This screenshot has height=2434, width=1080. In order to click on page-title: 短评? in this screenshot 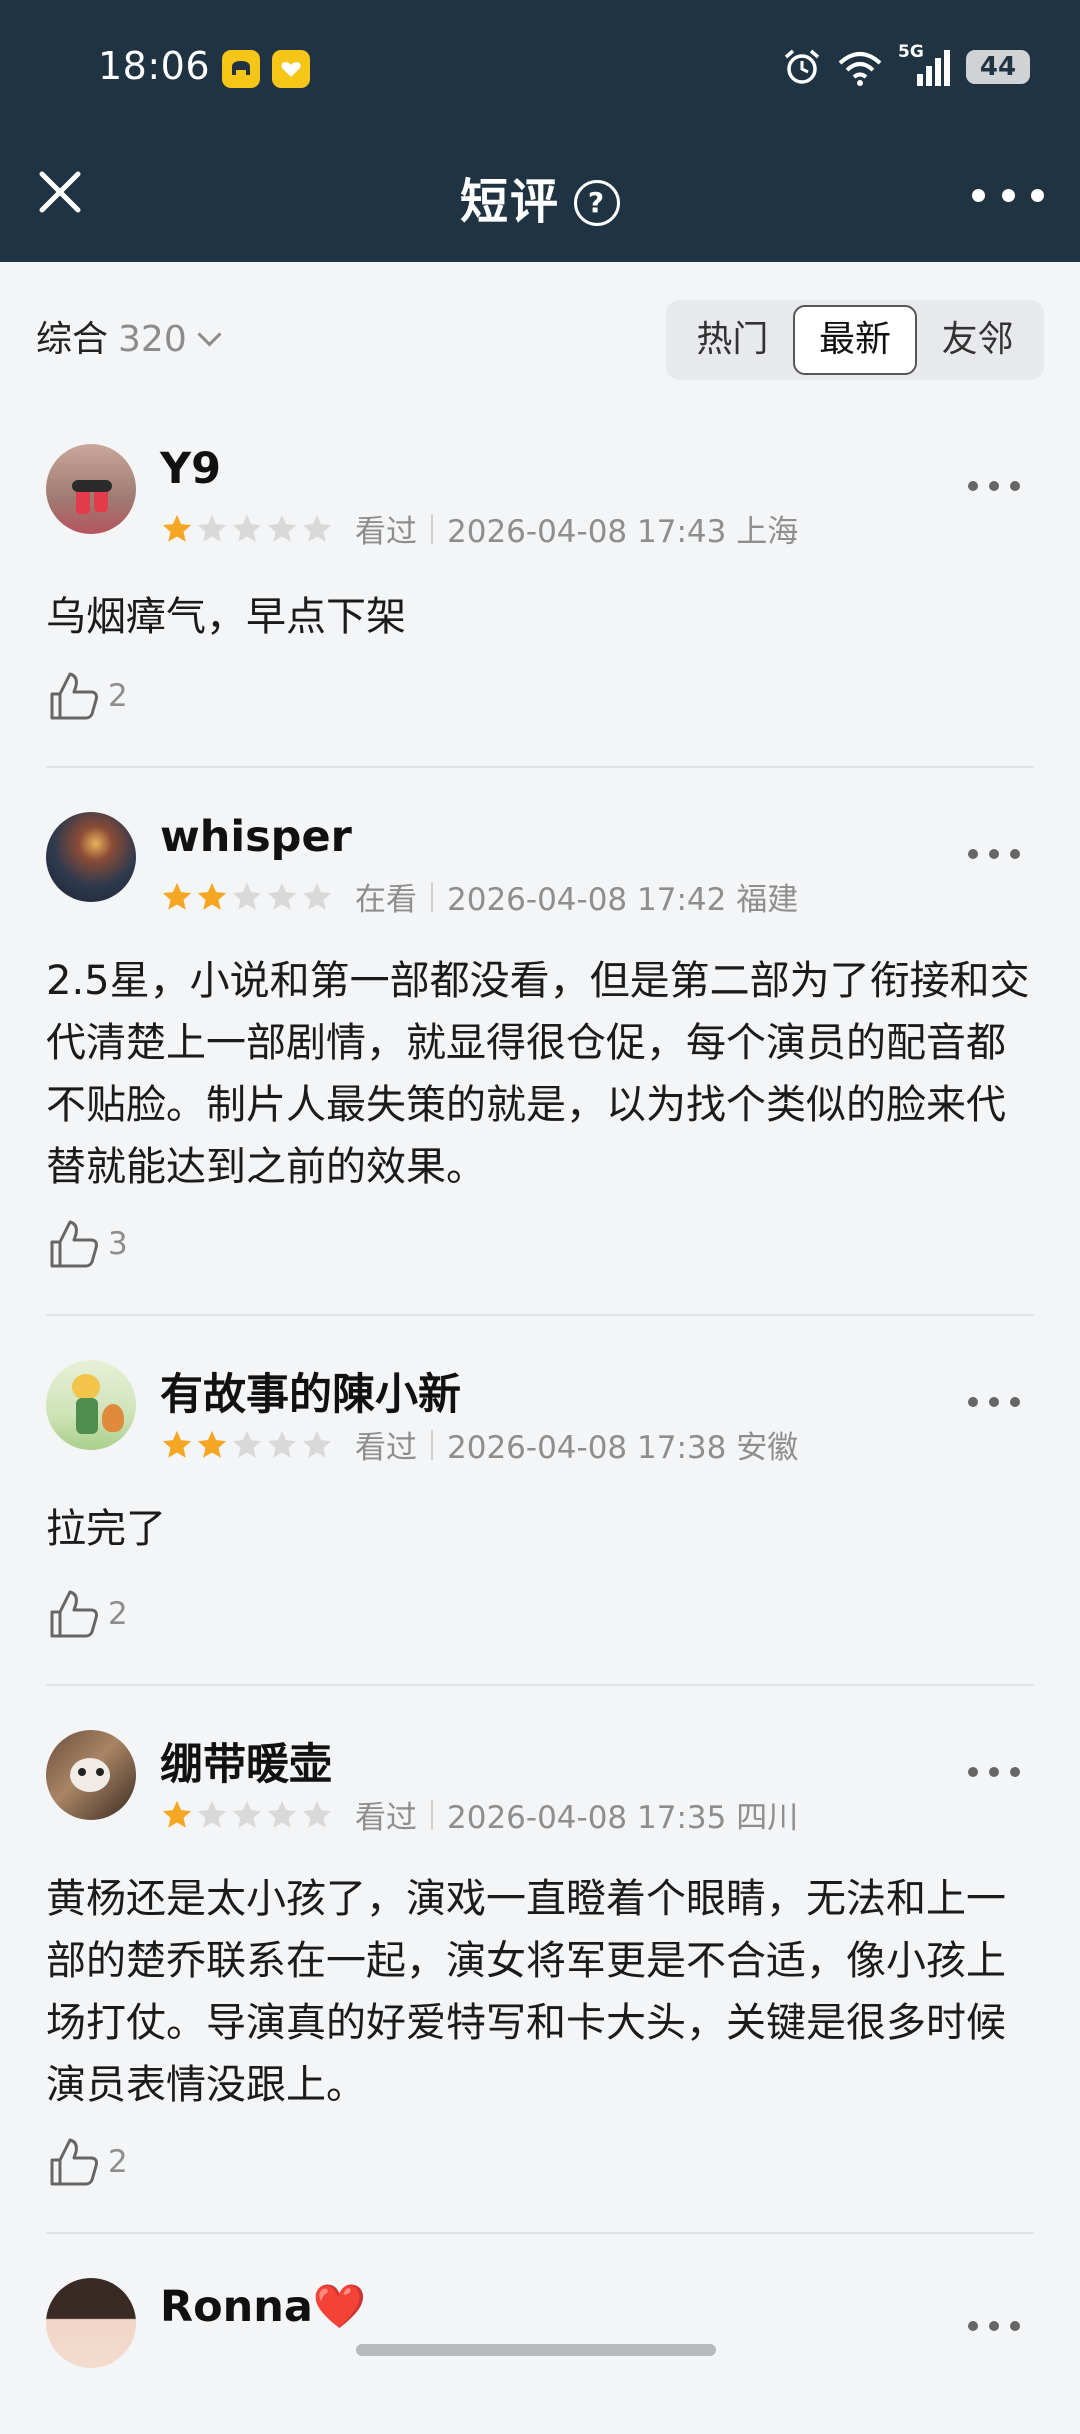, I will do `click(540, 197)`.